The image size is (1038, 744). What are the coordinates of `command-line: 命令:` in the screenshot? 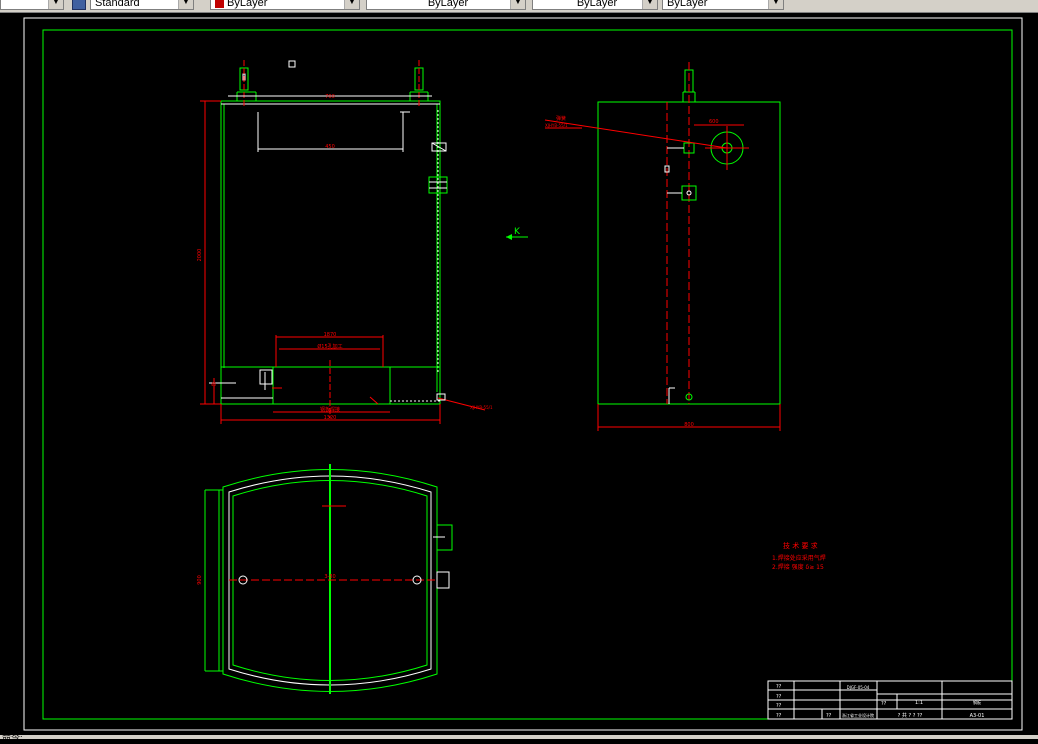 It's located at (519, 738).